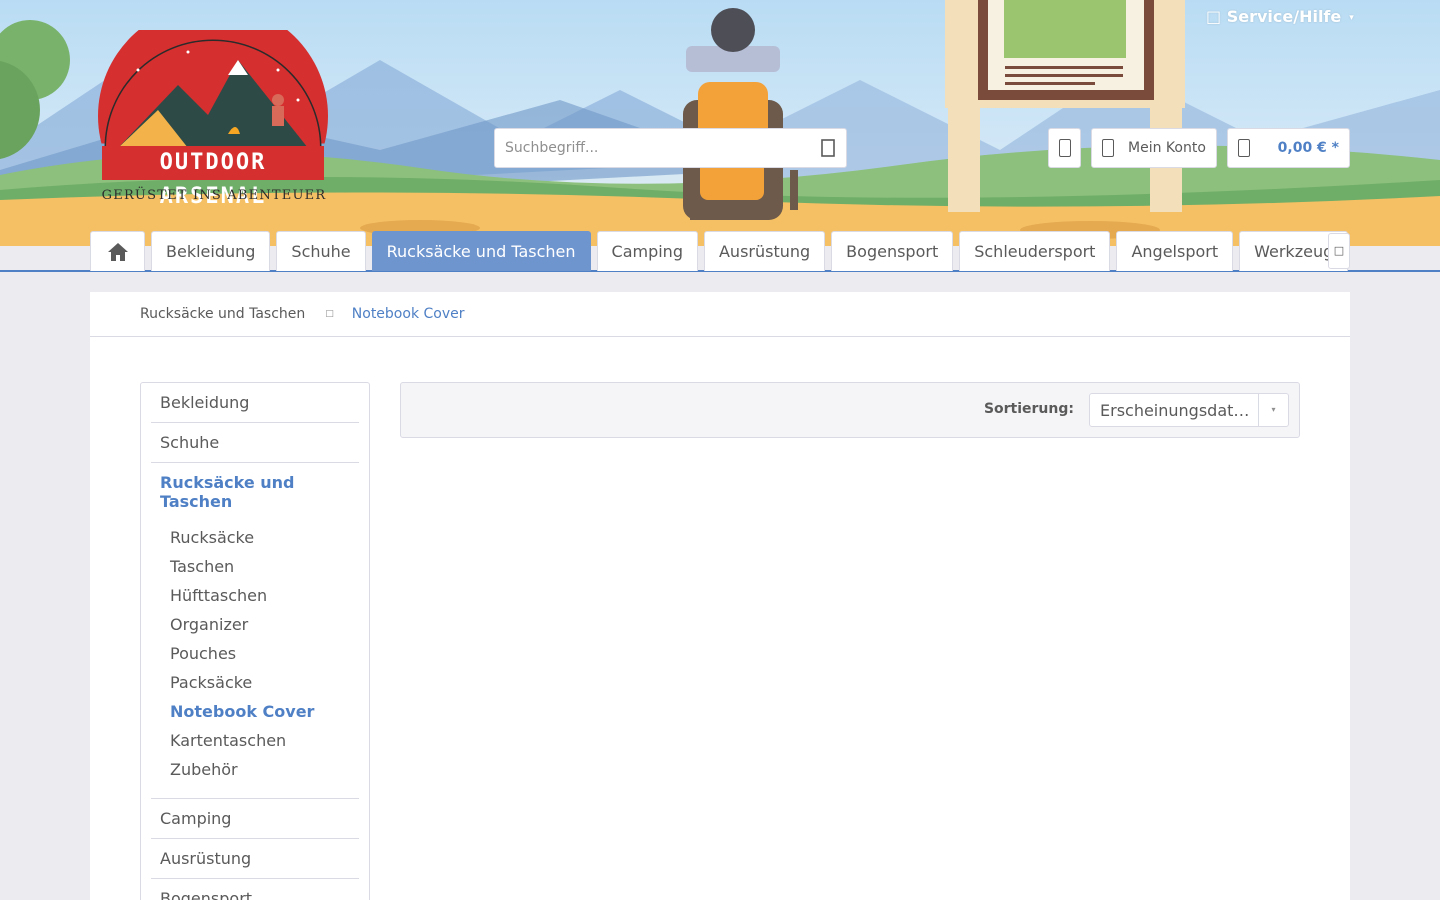  Describe the element at coordinates (481, 251) in the screenshot. I see `nav-rucksaecke-und-taschen: Rucksäcke und Taschen` at that location.